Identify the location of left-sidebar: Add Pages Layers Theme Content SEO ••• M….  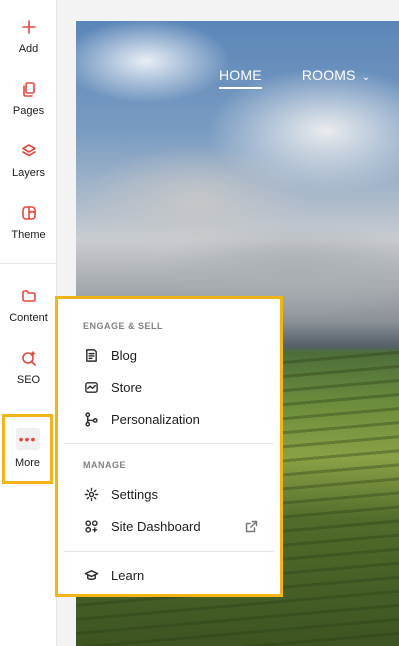
(28, 323).